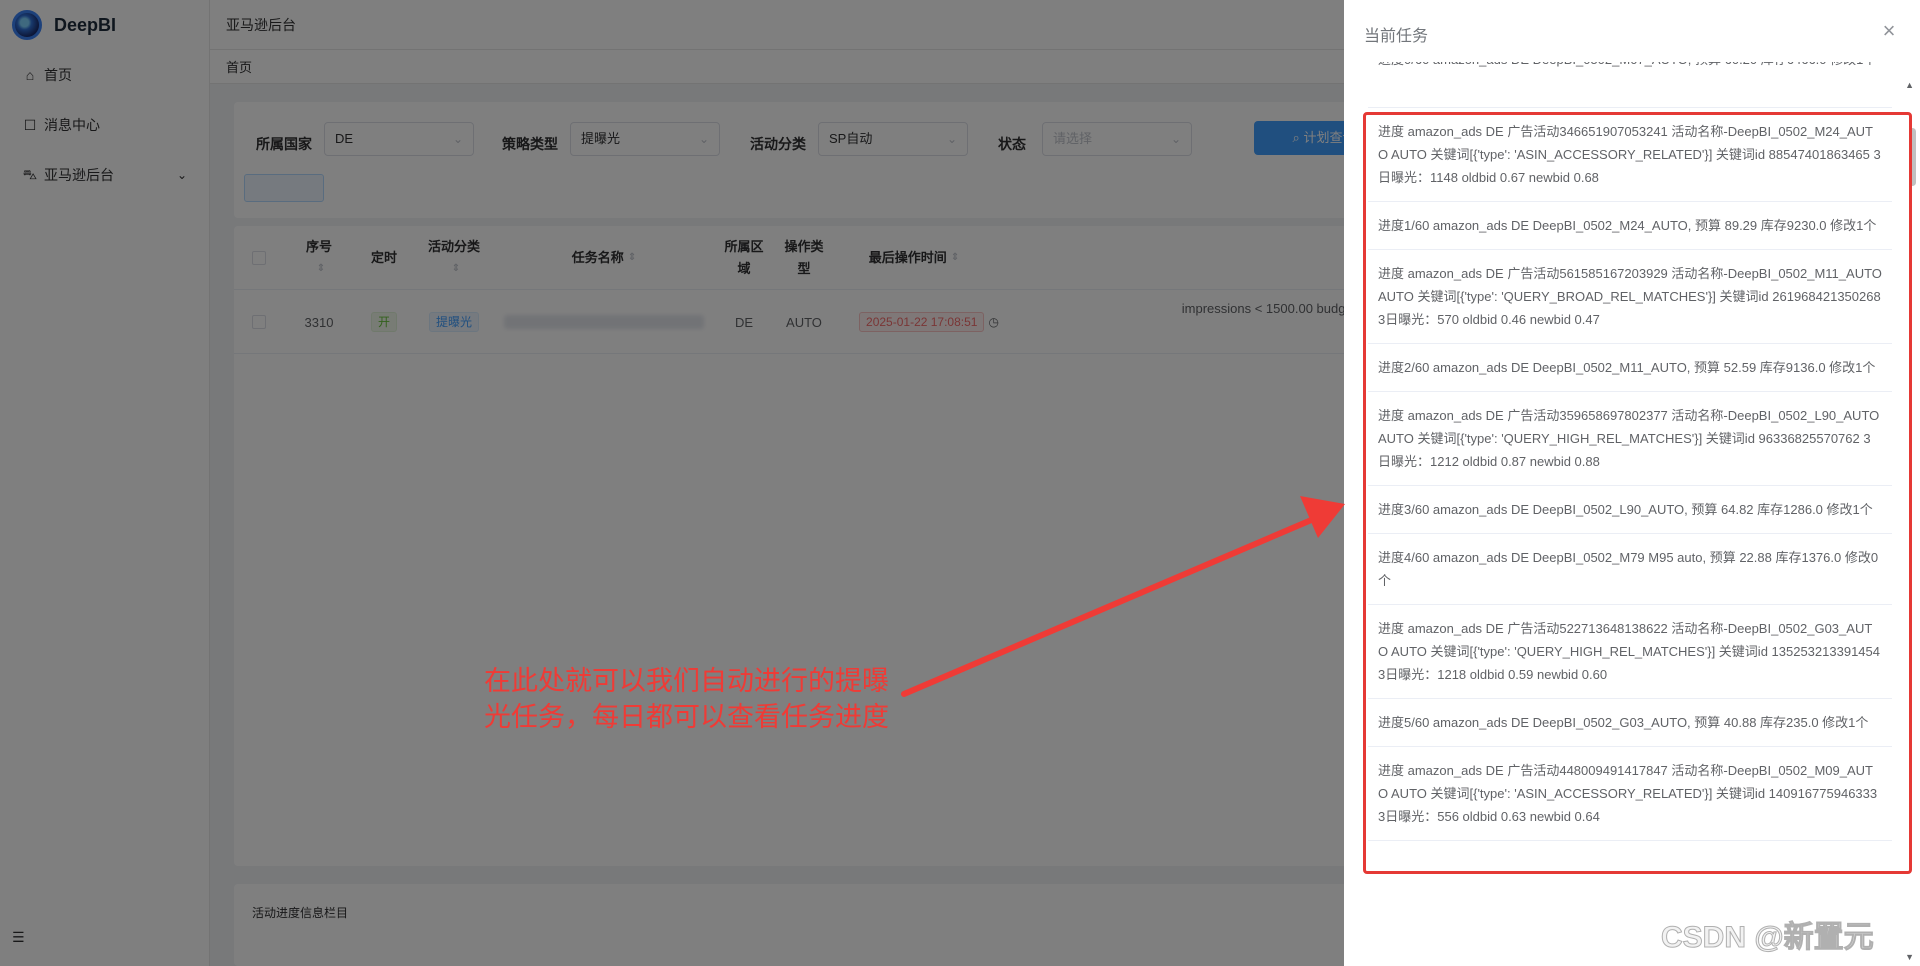  I want to click on annotation-note: 在此处就可以我们自动进行的提曝光任务，每日都可以查看任务进度, so click(686, 699).